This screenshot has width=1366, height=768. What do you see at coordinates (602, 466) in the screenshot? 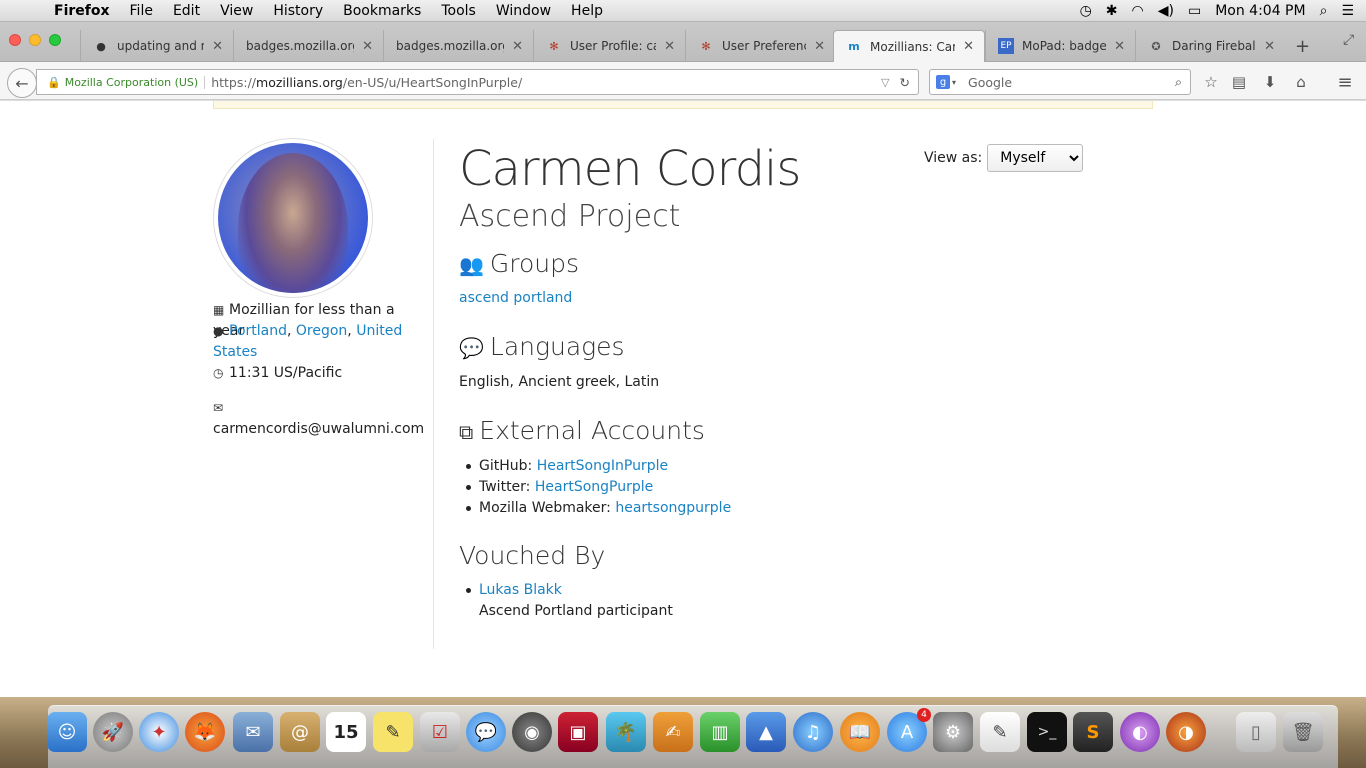
I see `github-link: HeartSongInPurple` at bounding box center [602, 466].